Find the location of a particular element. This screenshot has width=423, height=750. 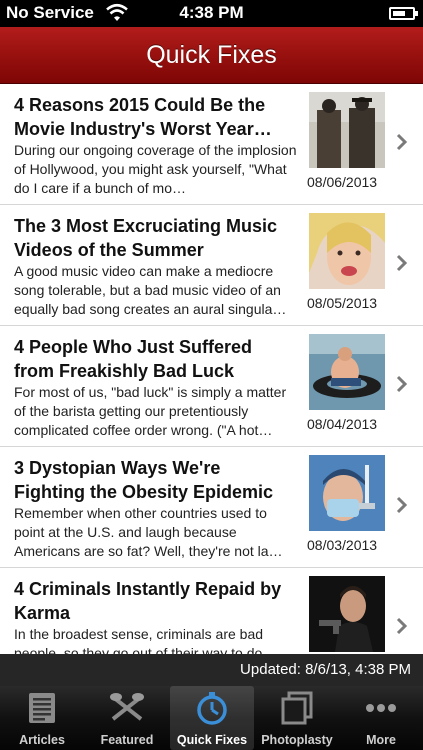

battery-icon is located at coordinates (403, 13).